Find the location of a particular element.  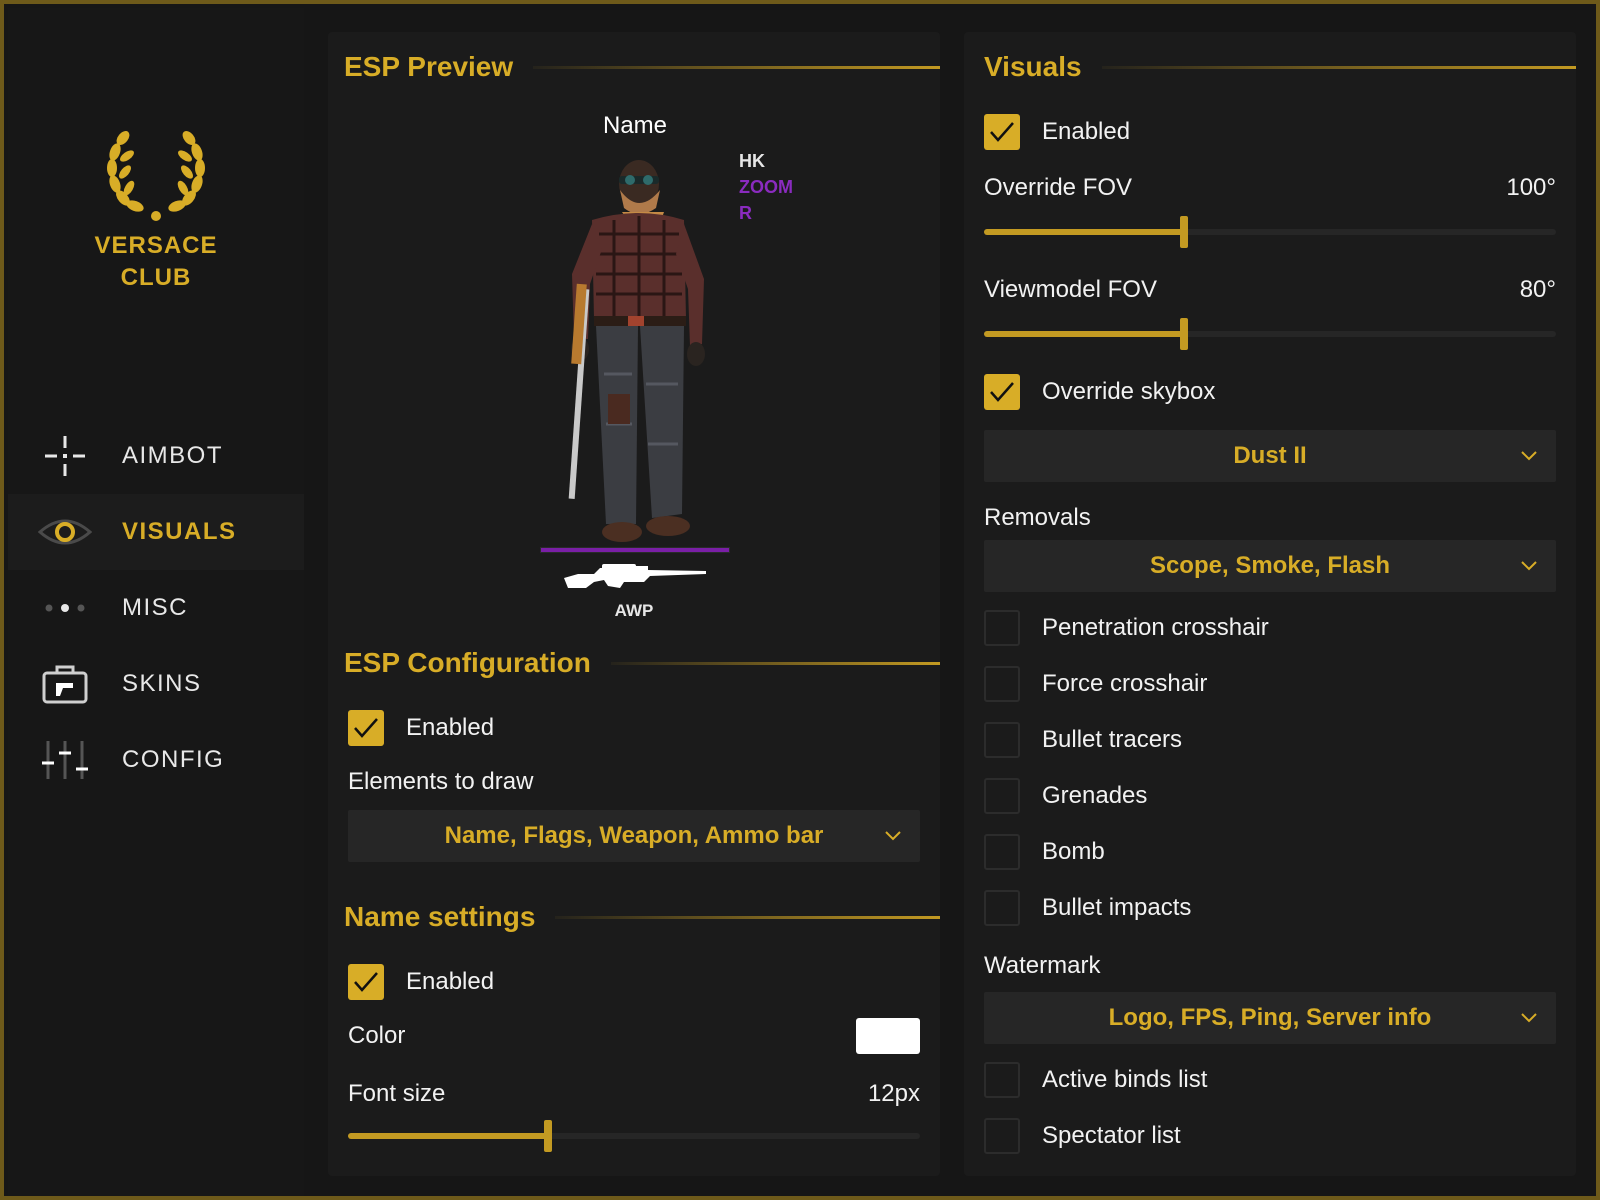

penetration-crosshair-row: Penetration crosshair is located at coordinates (1126, 628).